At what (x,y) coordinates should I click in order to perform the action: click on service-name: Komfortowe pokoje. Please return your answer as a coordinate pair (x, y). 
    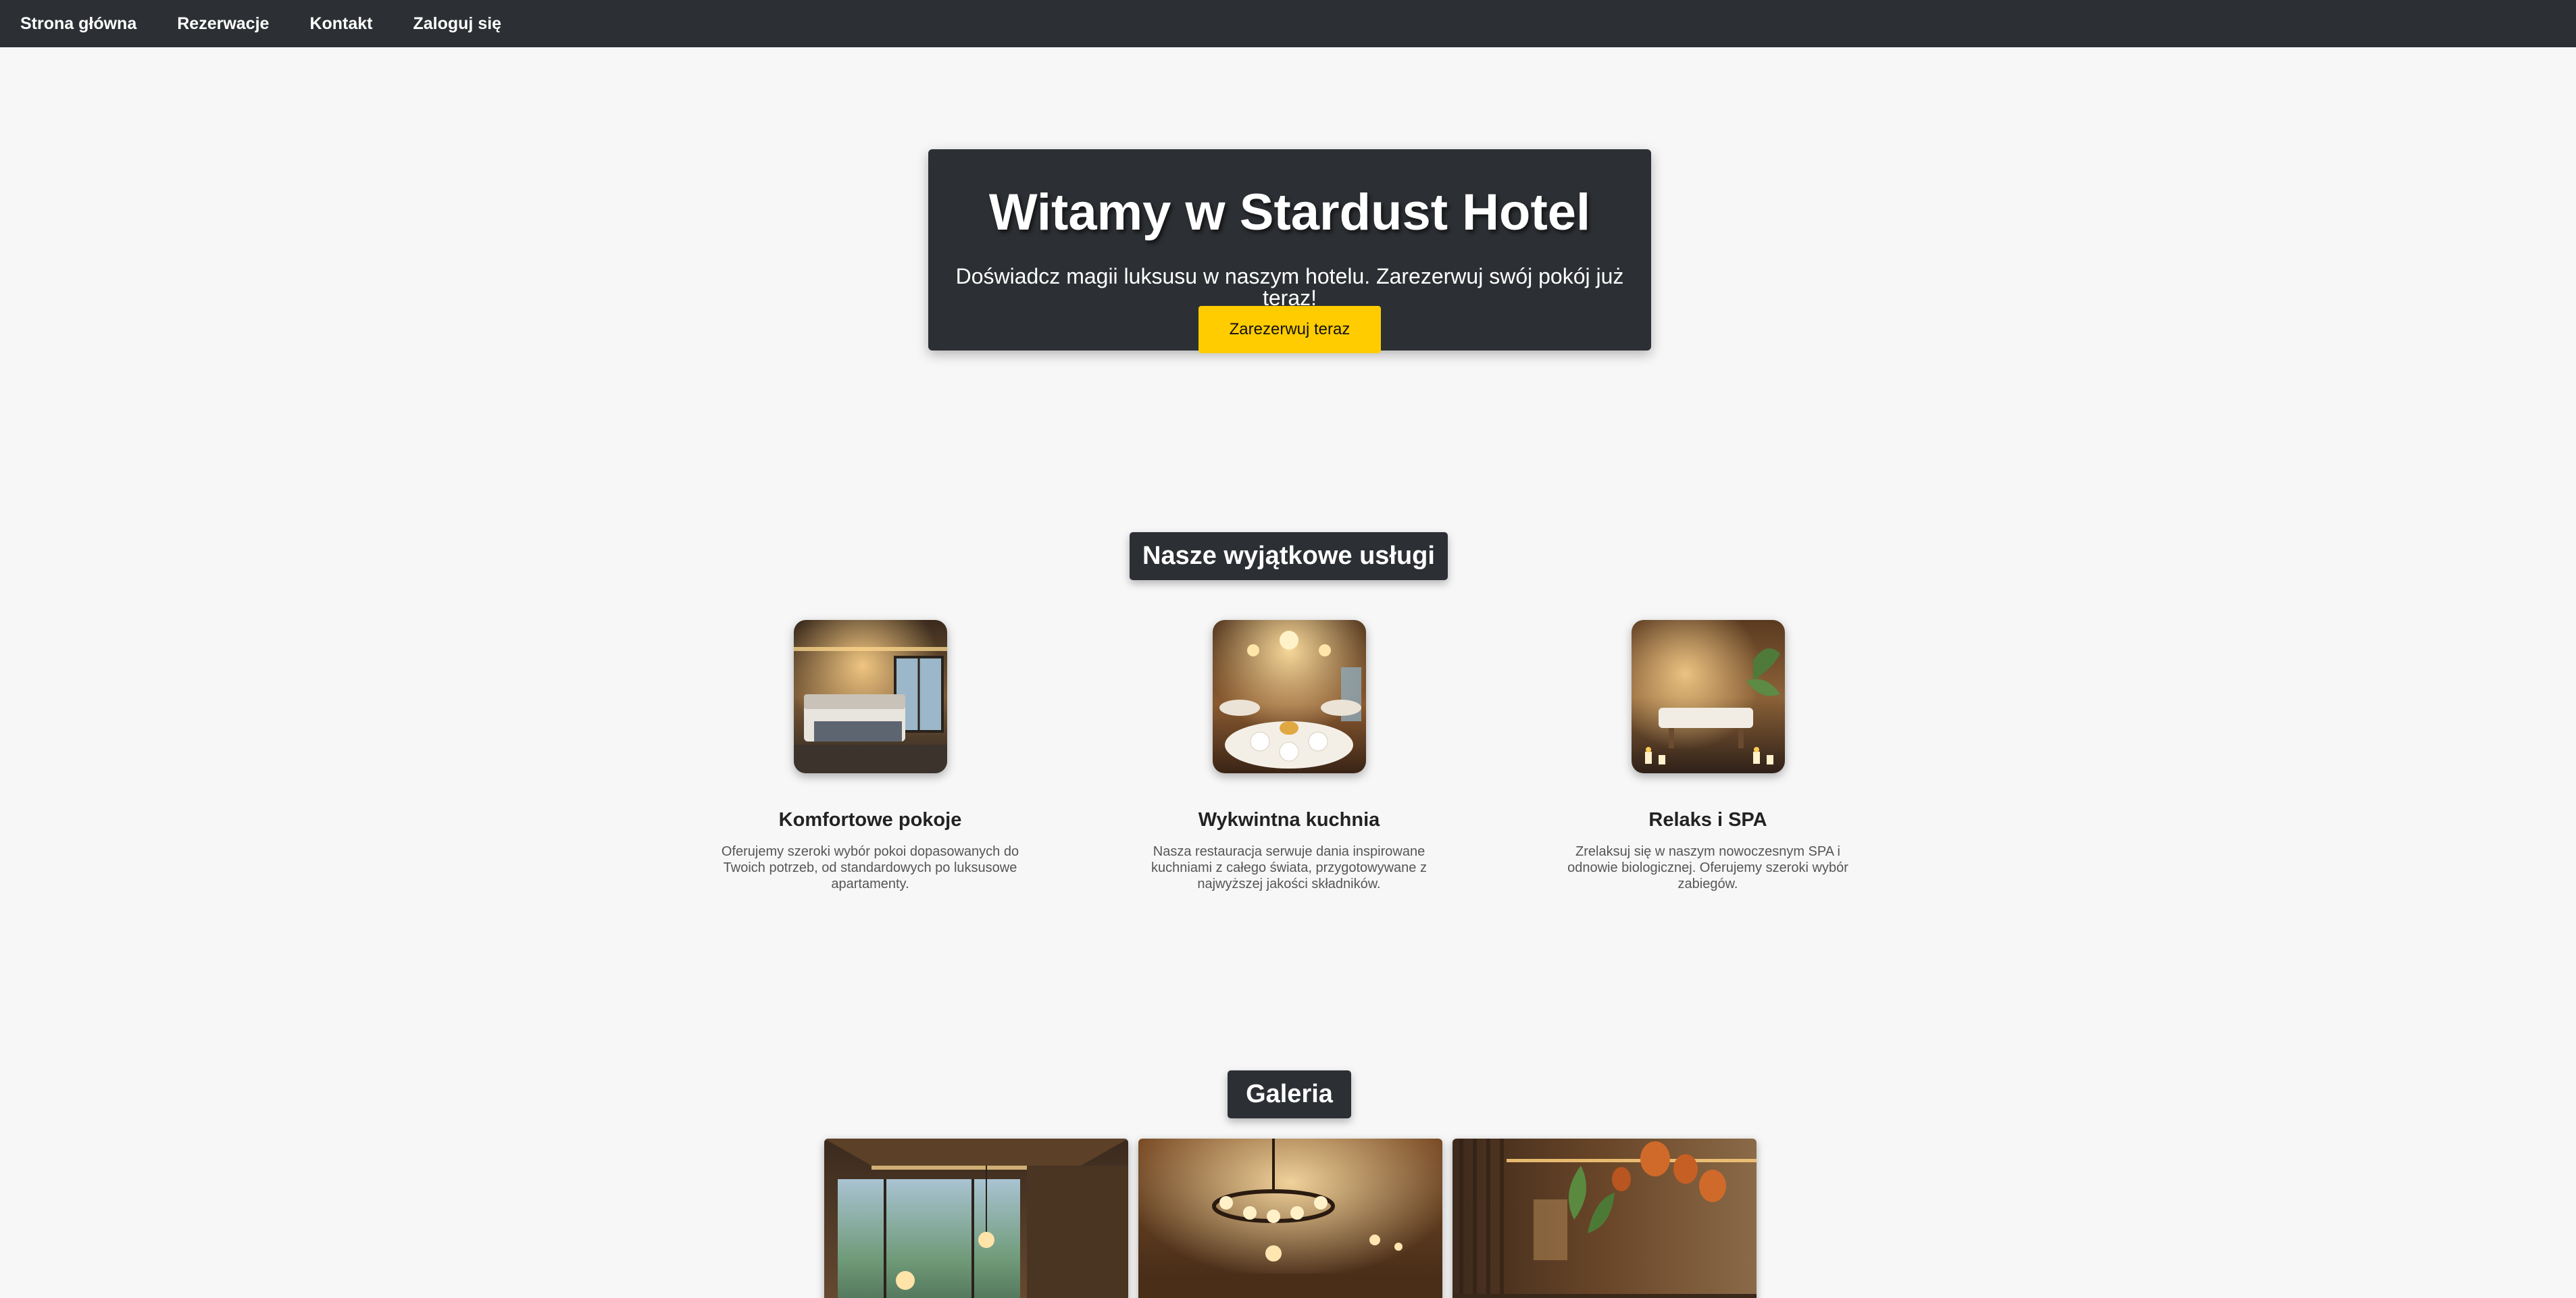
    Looking at the image, I should click on (870, 820).